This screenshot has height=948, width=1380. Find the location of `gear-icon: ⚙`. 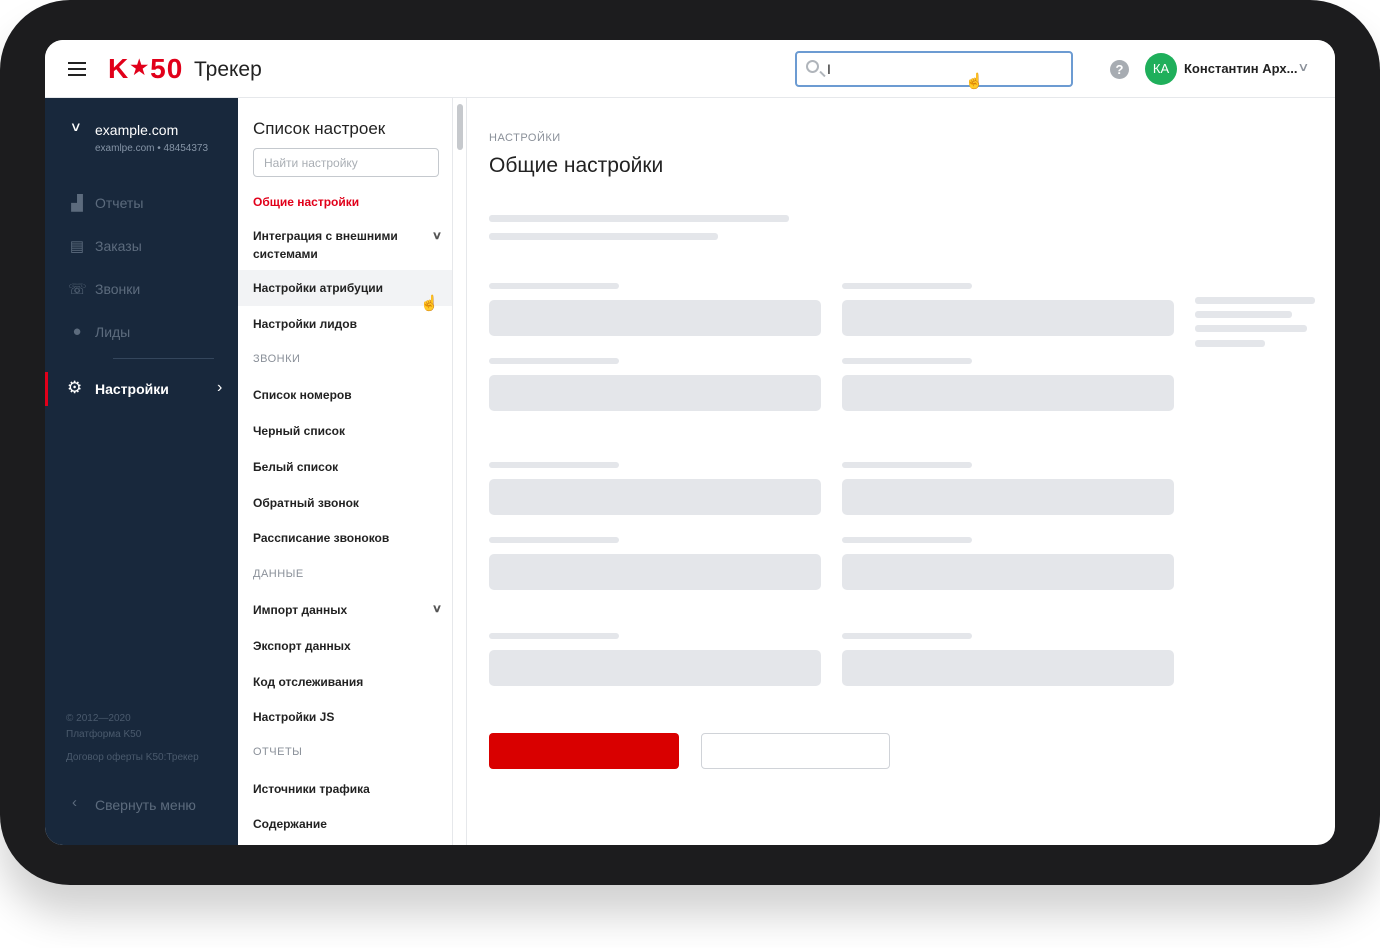

gear-icon: ⚙ is located at coordinates (75, 387).